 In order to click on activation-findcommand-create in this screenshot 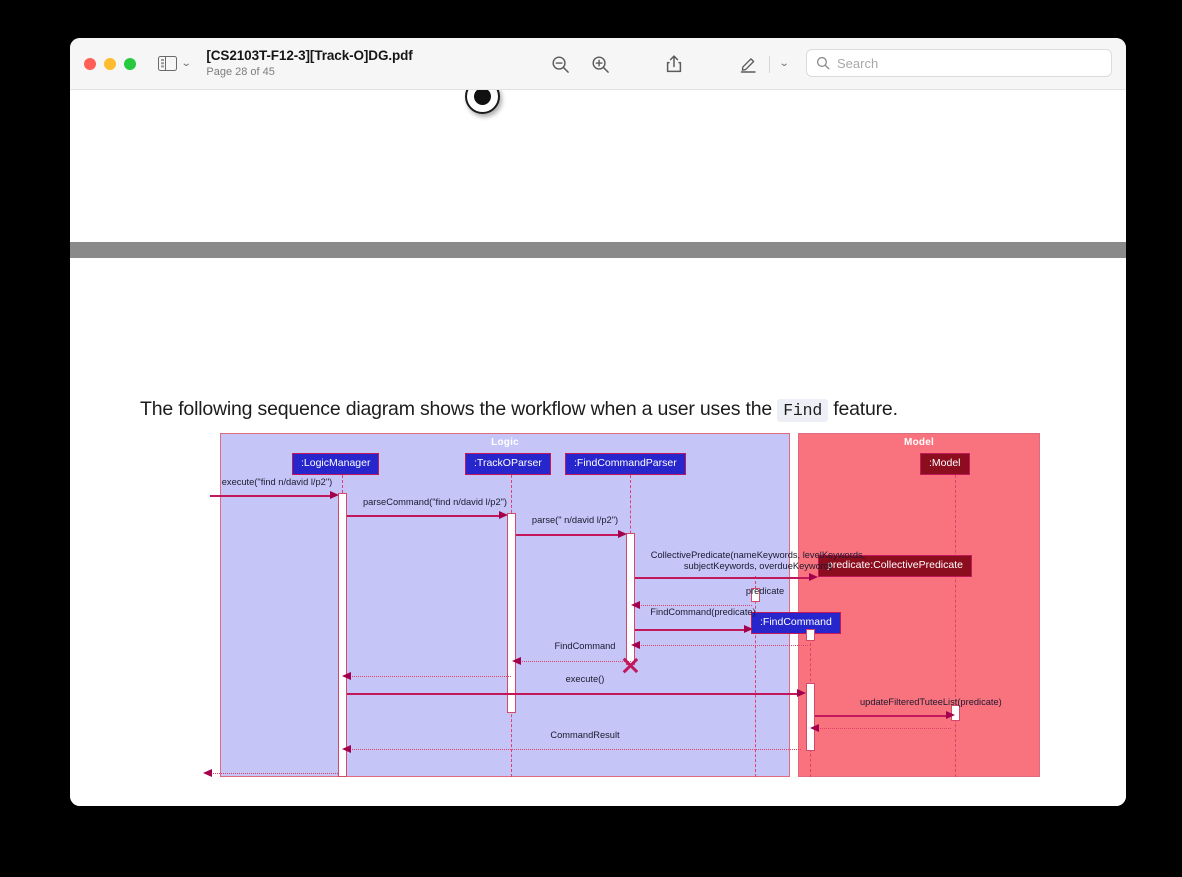, I will do `click(810, 635)`.